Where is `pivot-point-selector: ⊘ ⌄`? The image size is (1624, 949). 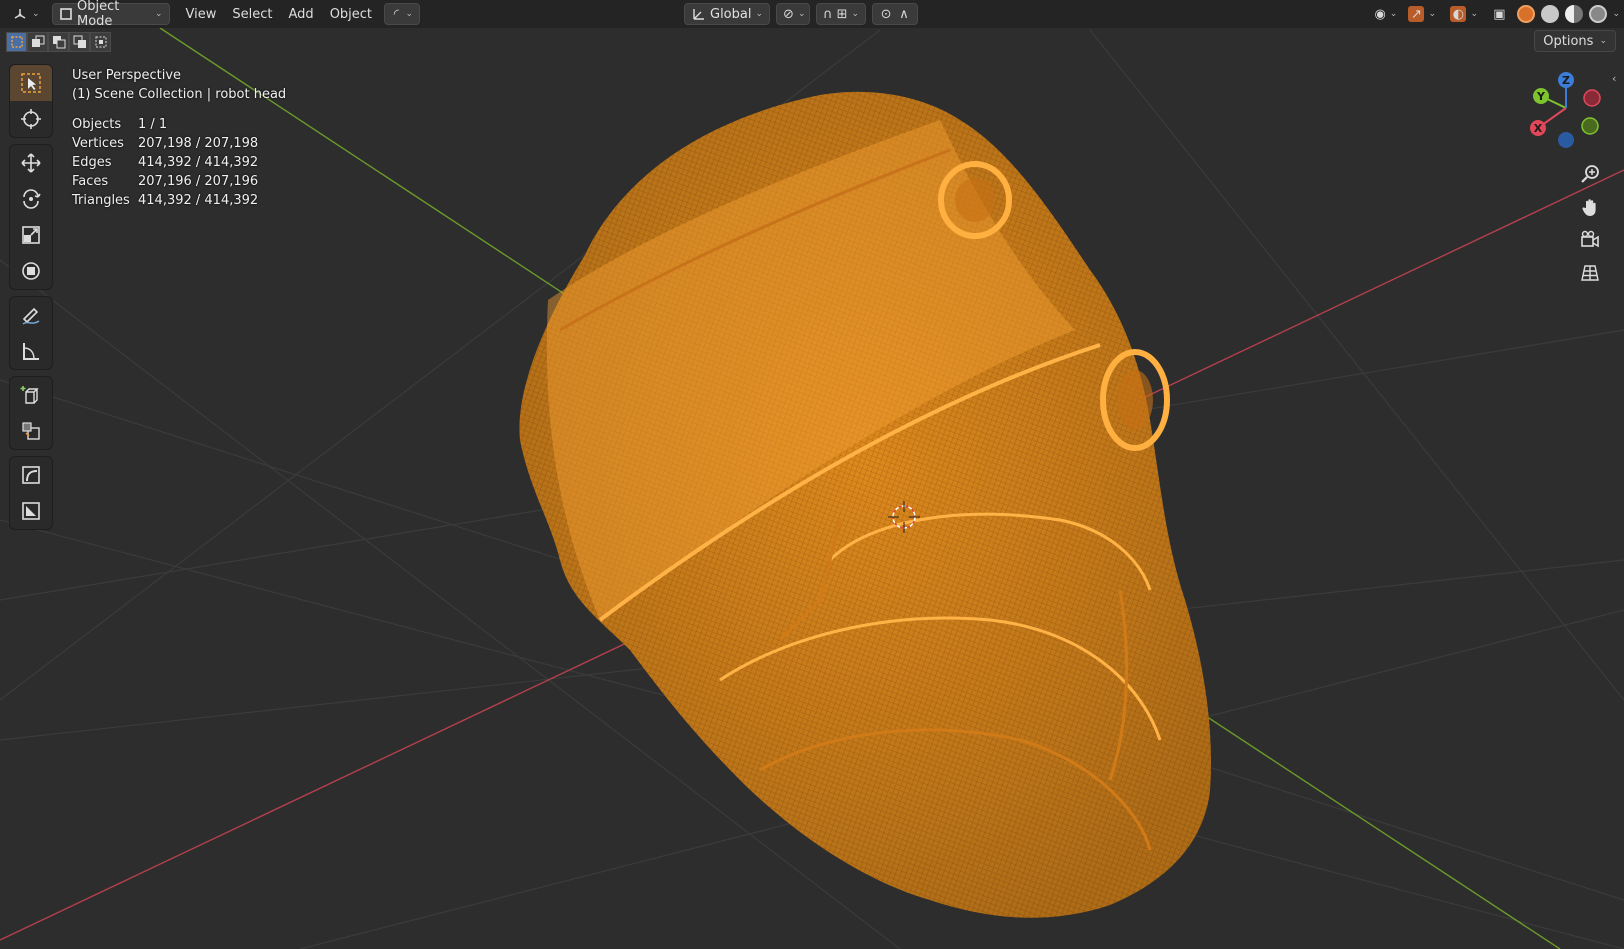 pivot-point-selector: ⊘ ⌄ is located at coordinates (793, 14).